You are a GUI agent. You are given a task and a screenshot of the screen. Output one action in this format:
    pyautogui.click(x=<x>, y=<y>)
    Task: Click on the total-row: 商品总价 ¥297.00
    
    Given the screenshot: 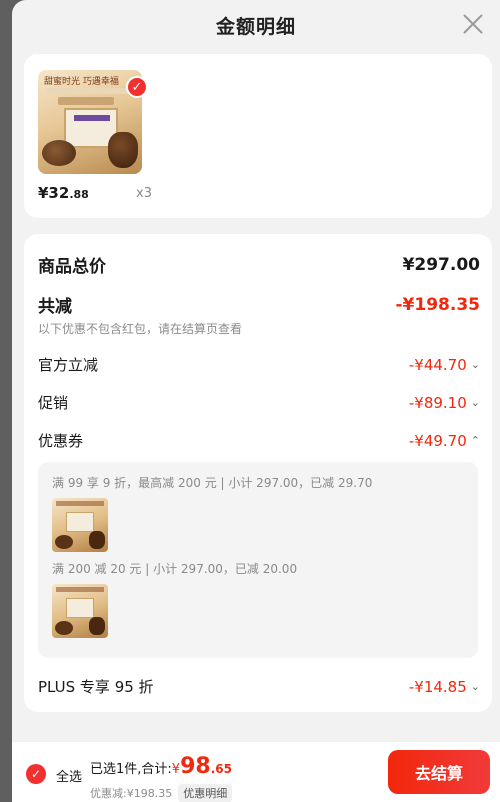 What is the action you would take?
    pyautogui.click(x=259, y=265)
    